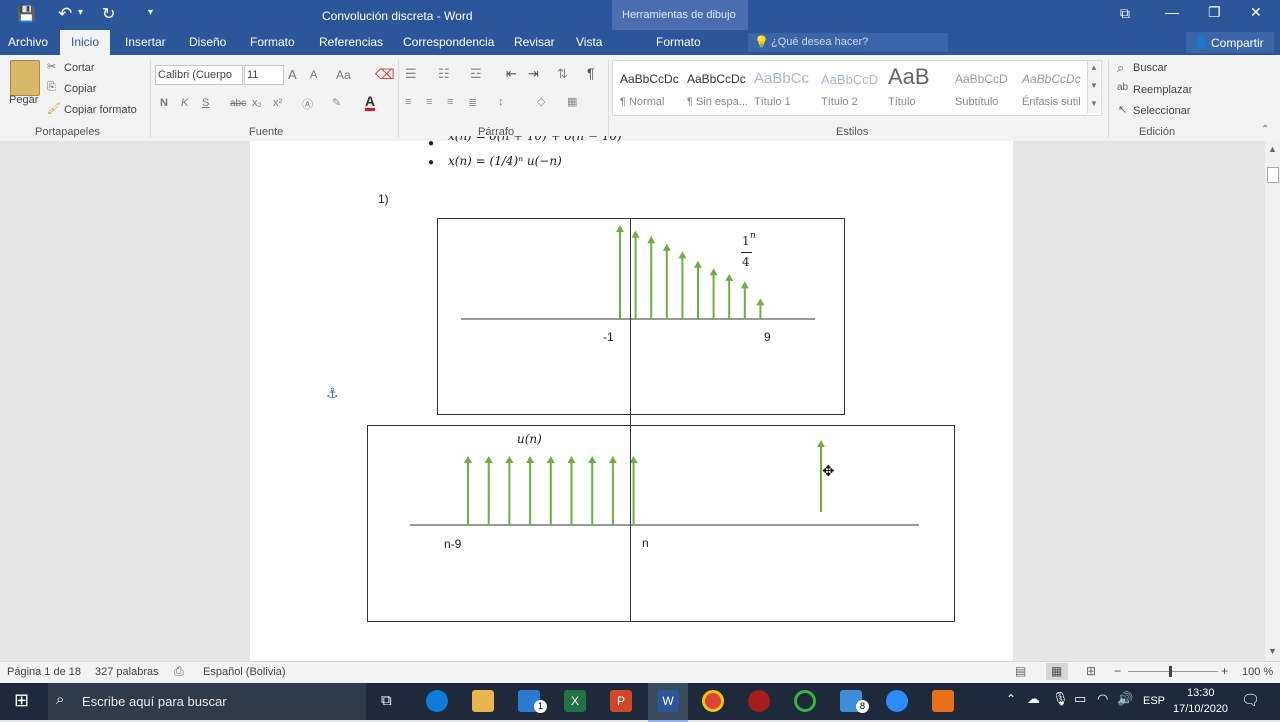 This screenshot has width=1280, height=722. I want to click on collapse-ribbon-icon: ⌃, so click(1265, 129).